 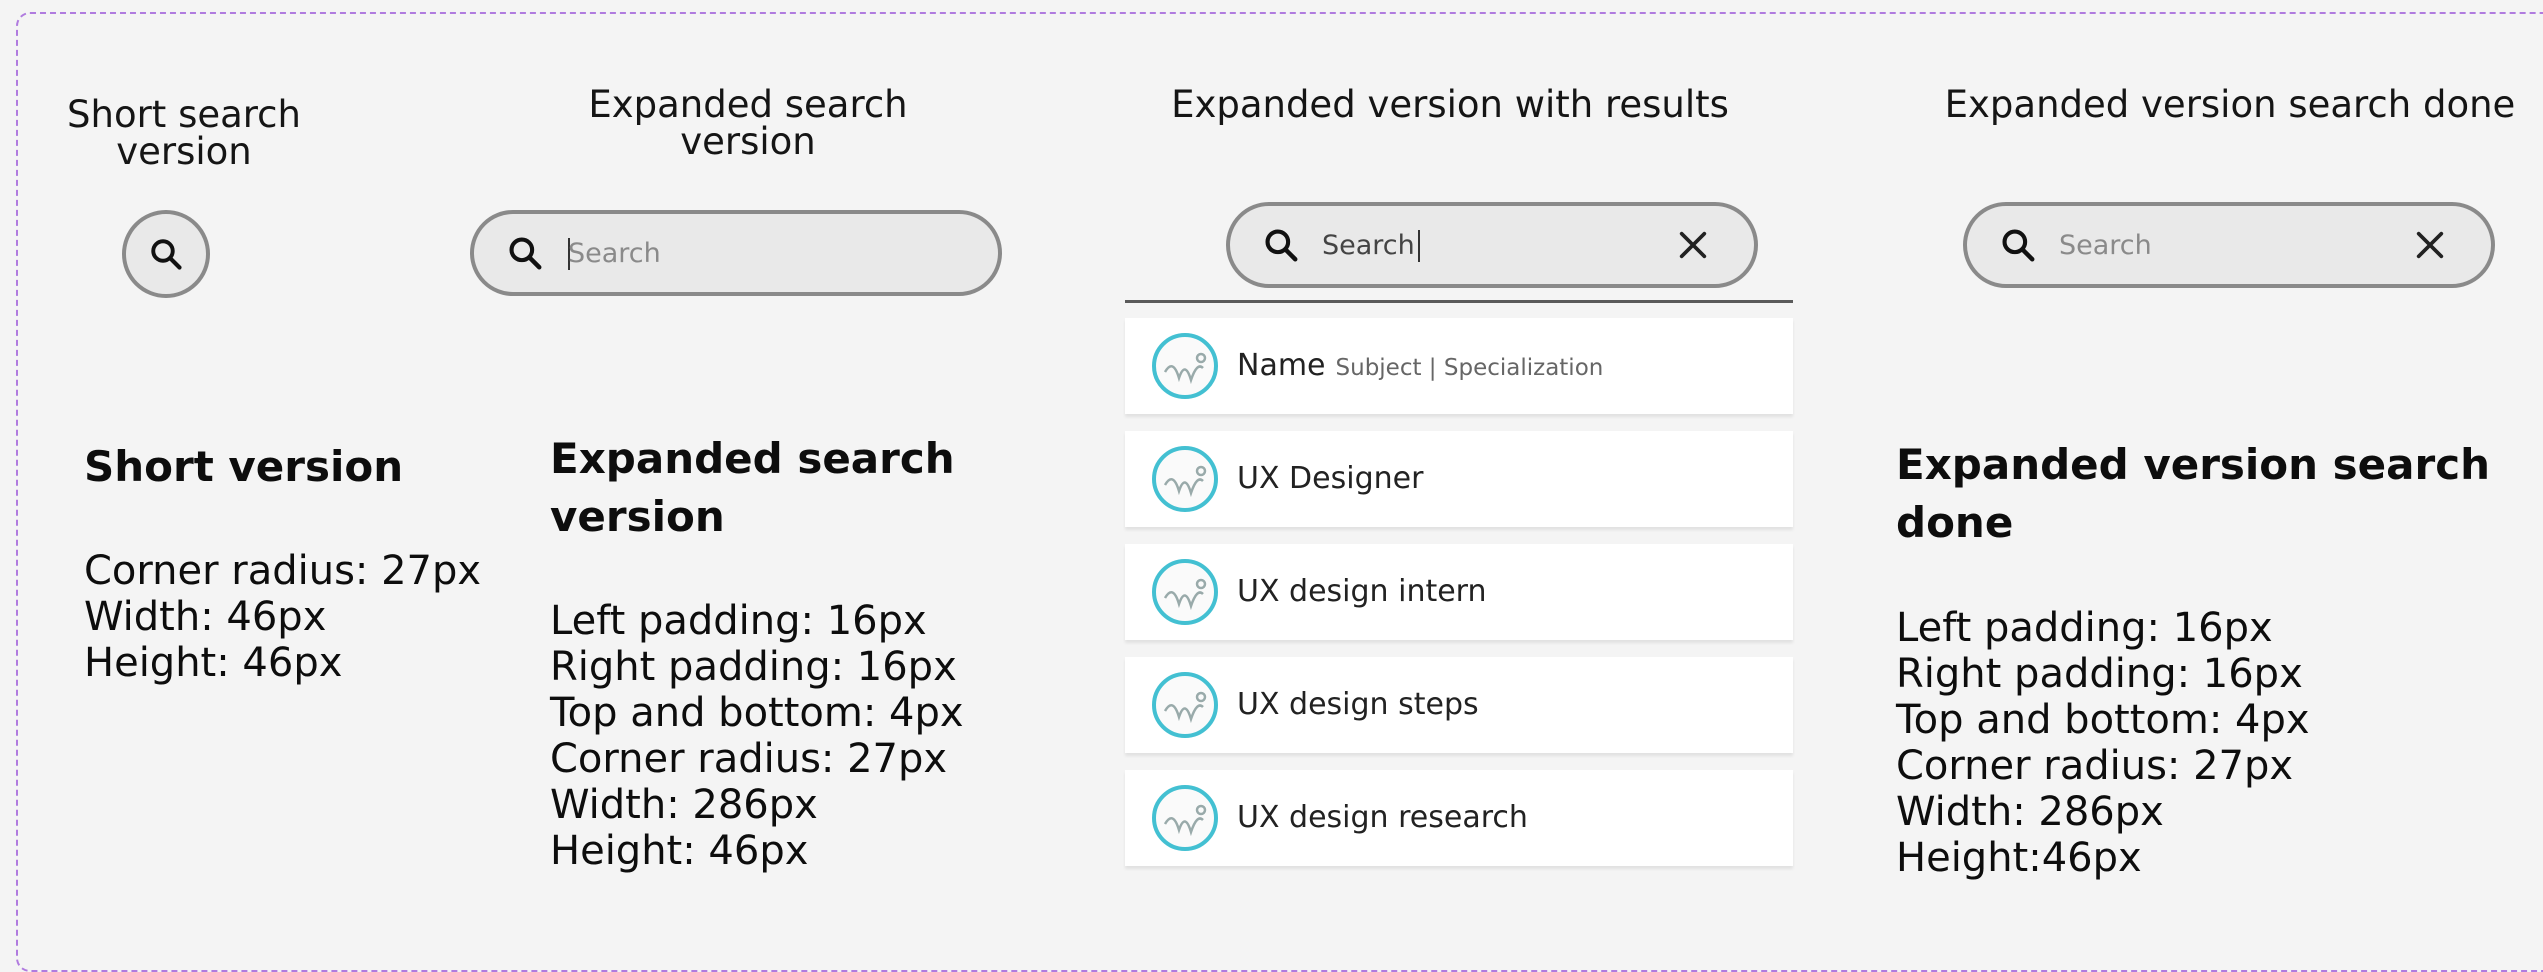 I want to click on result-subtitle: Subject | Specialization, so click(x=1469, y=368).